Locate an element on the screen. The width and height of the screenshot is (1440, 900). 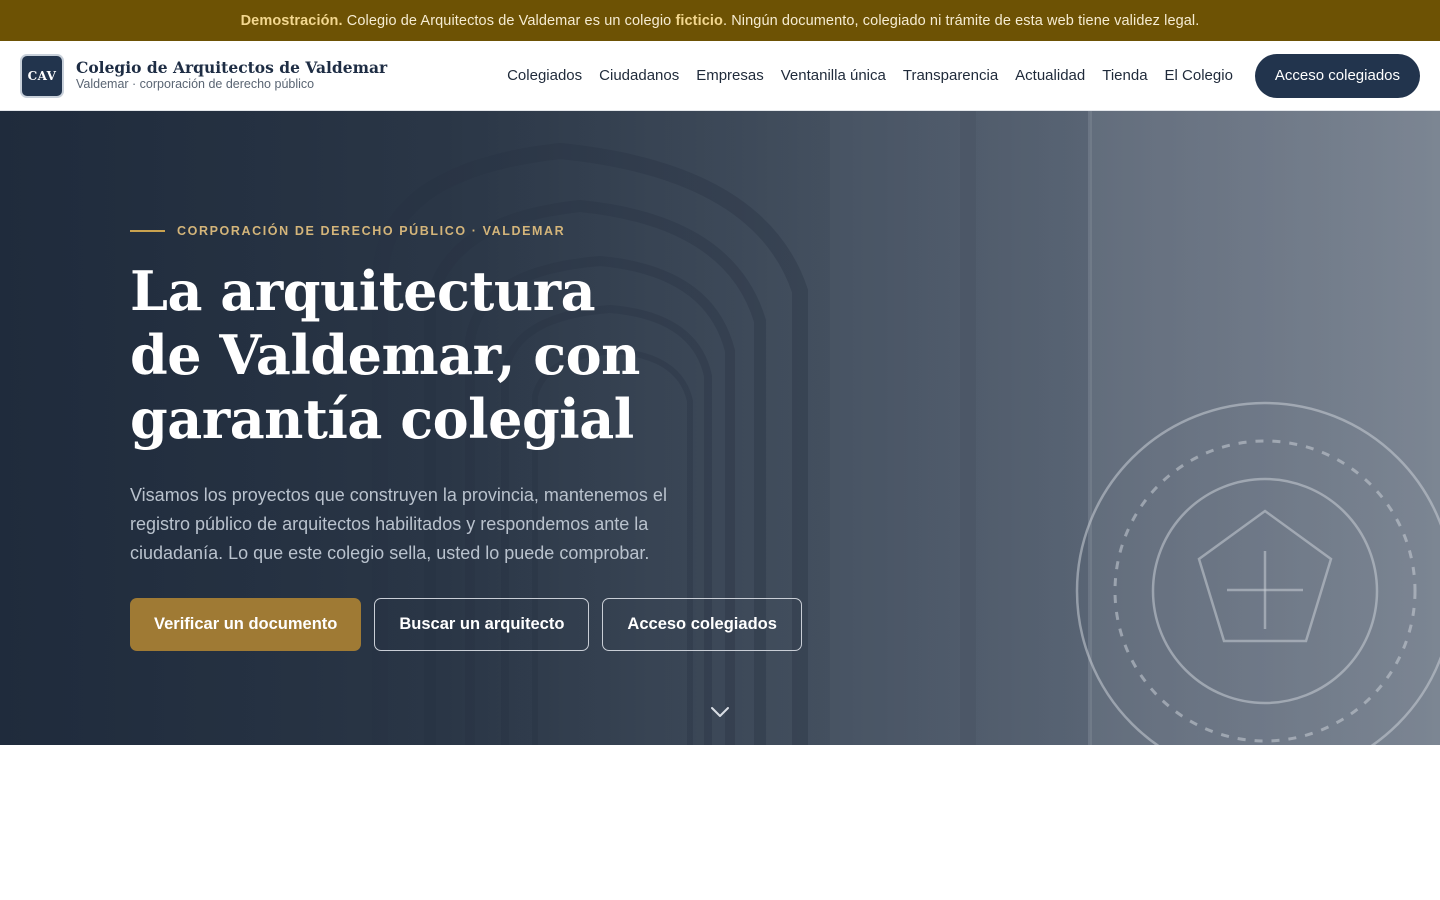
nav-transparencia: Transparencia is located at coordinates (950, 75).